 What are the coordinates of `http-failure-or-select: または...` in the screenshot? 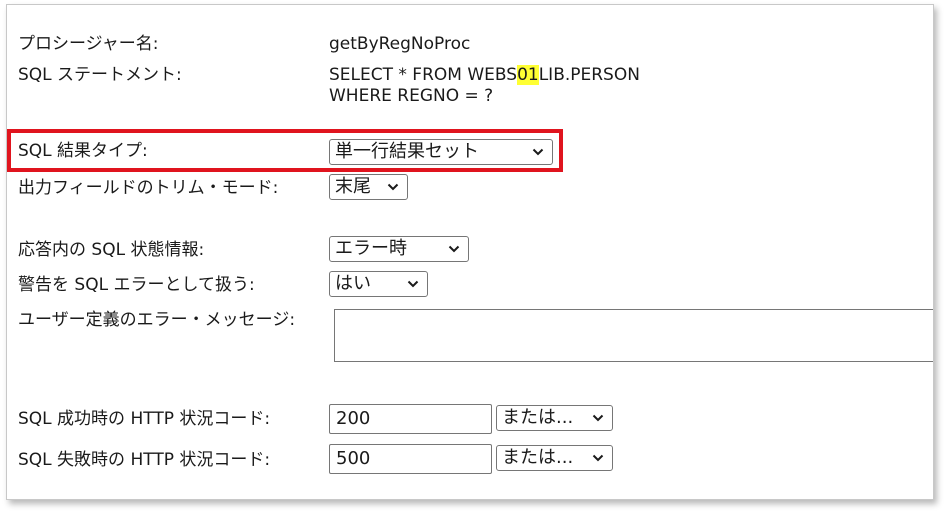 It's located at (554, 458).